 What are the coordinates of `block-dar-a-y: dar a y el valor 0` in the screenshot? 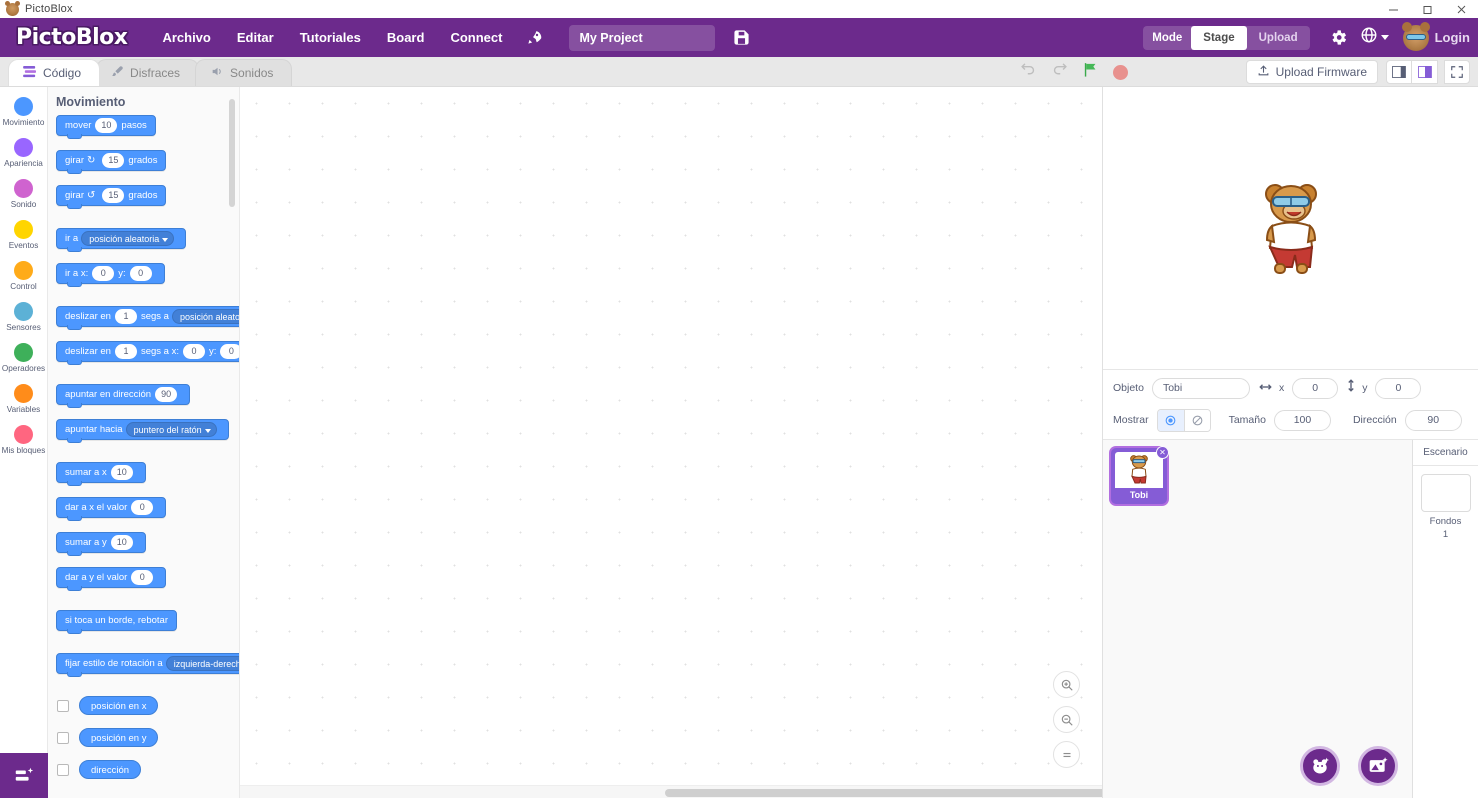 It's located at (111, 579).